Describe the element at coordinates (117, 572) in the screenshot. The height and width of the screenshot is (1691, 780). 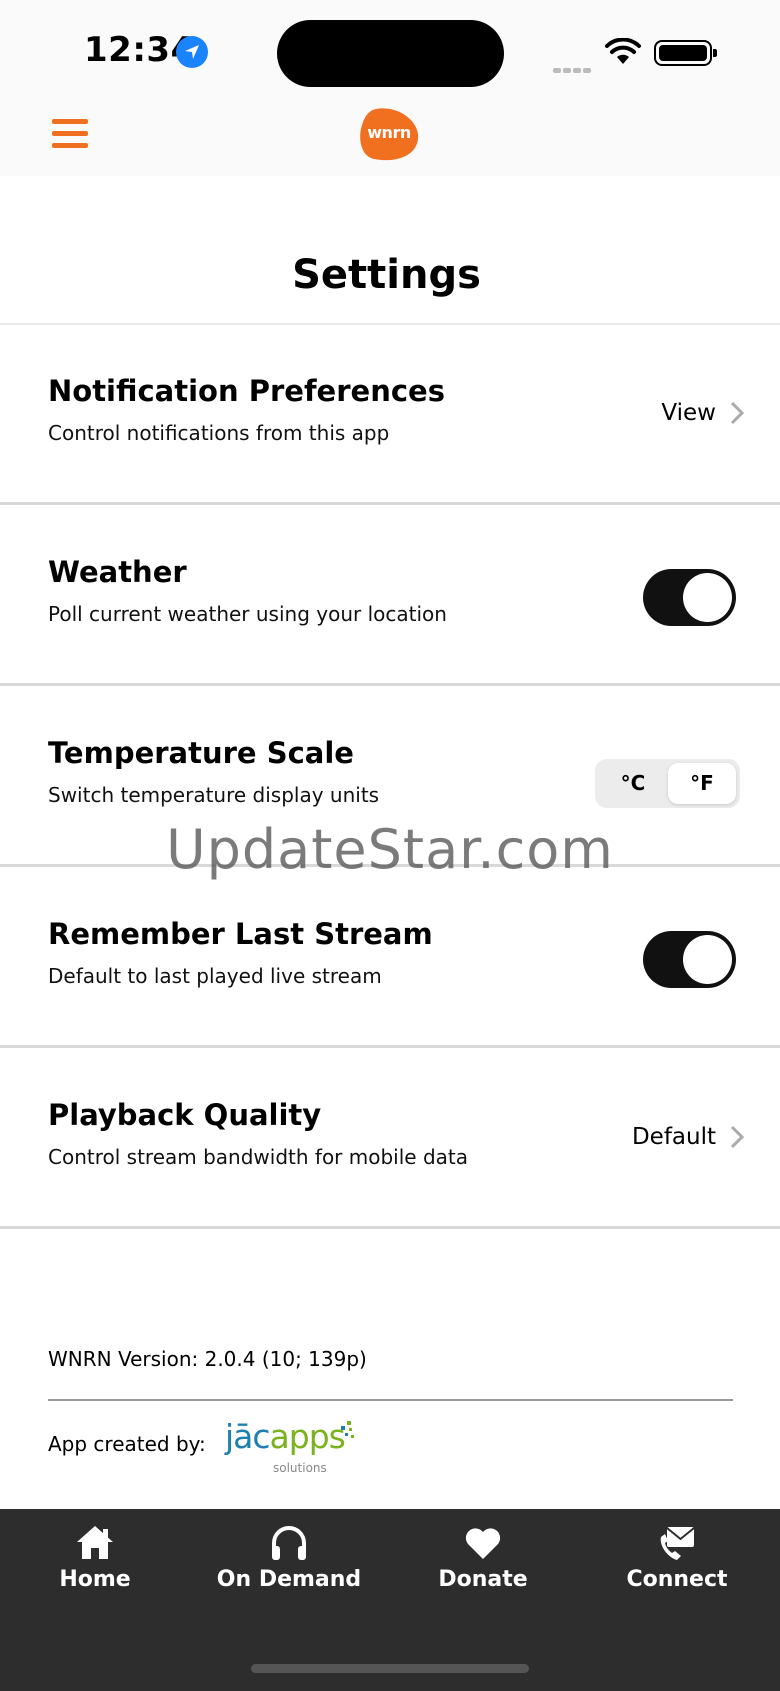
I see `row-title: Weather` at that location.